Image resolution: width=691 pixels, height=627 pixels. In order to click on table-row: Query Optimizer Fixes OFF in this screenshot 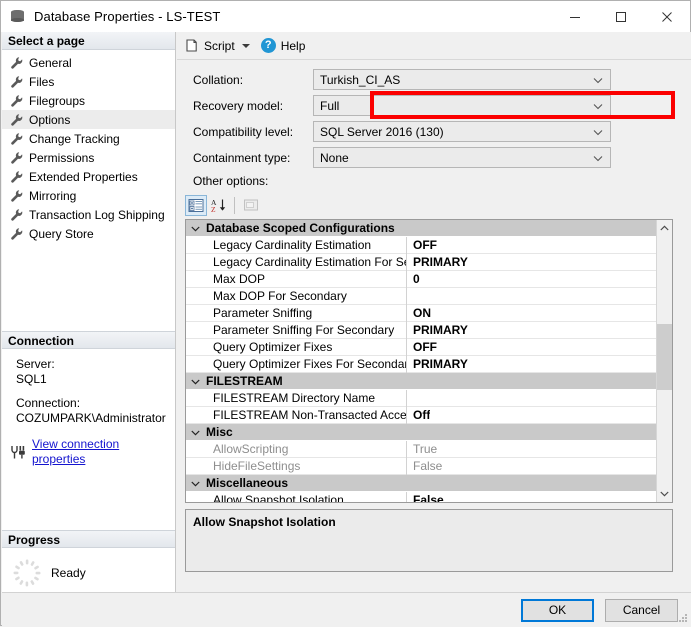, I will do `click(421, 347)`.